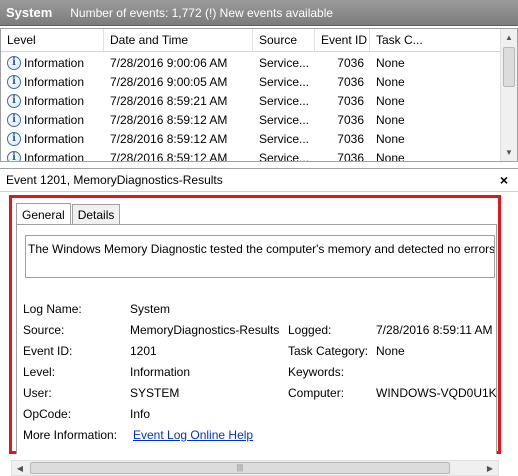 The image size is (518, 476). I want to click on scroll-thumb, so click(509, 67).